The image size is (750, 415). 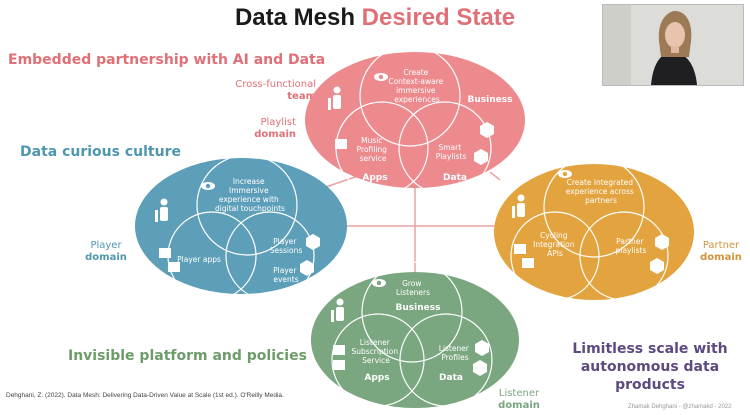 What do you see at coordinates (631, 246) in the screenshot?
I see `partner-data-text: Partner playlists` at bounding box center [631, 246].